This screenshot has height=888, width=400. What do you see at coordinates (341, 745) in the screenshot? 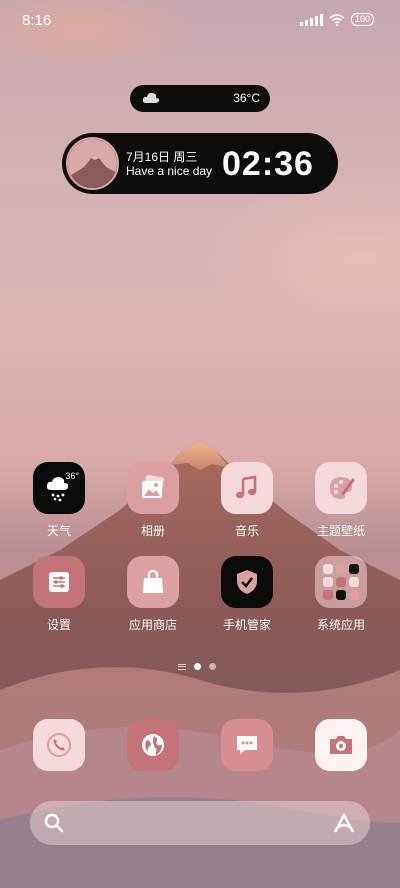
I see `camera-icon` at bounding box center [341, 745].